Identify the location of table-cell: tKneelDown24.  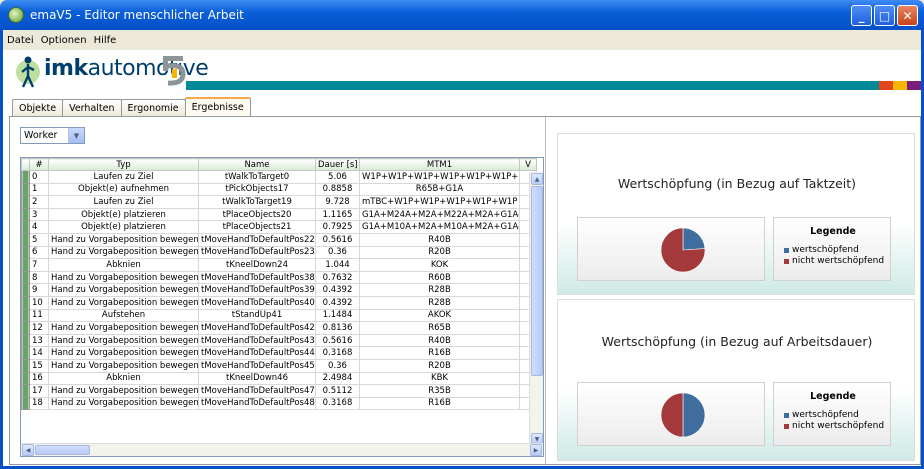
(257, 265).